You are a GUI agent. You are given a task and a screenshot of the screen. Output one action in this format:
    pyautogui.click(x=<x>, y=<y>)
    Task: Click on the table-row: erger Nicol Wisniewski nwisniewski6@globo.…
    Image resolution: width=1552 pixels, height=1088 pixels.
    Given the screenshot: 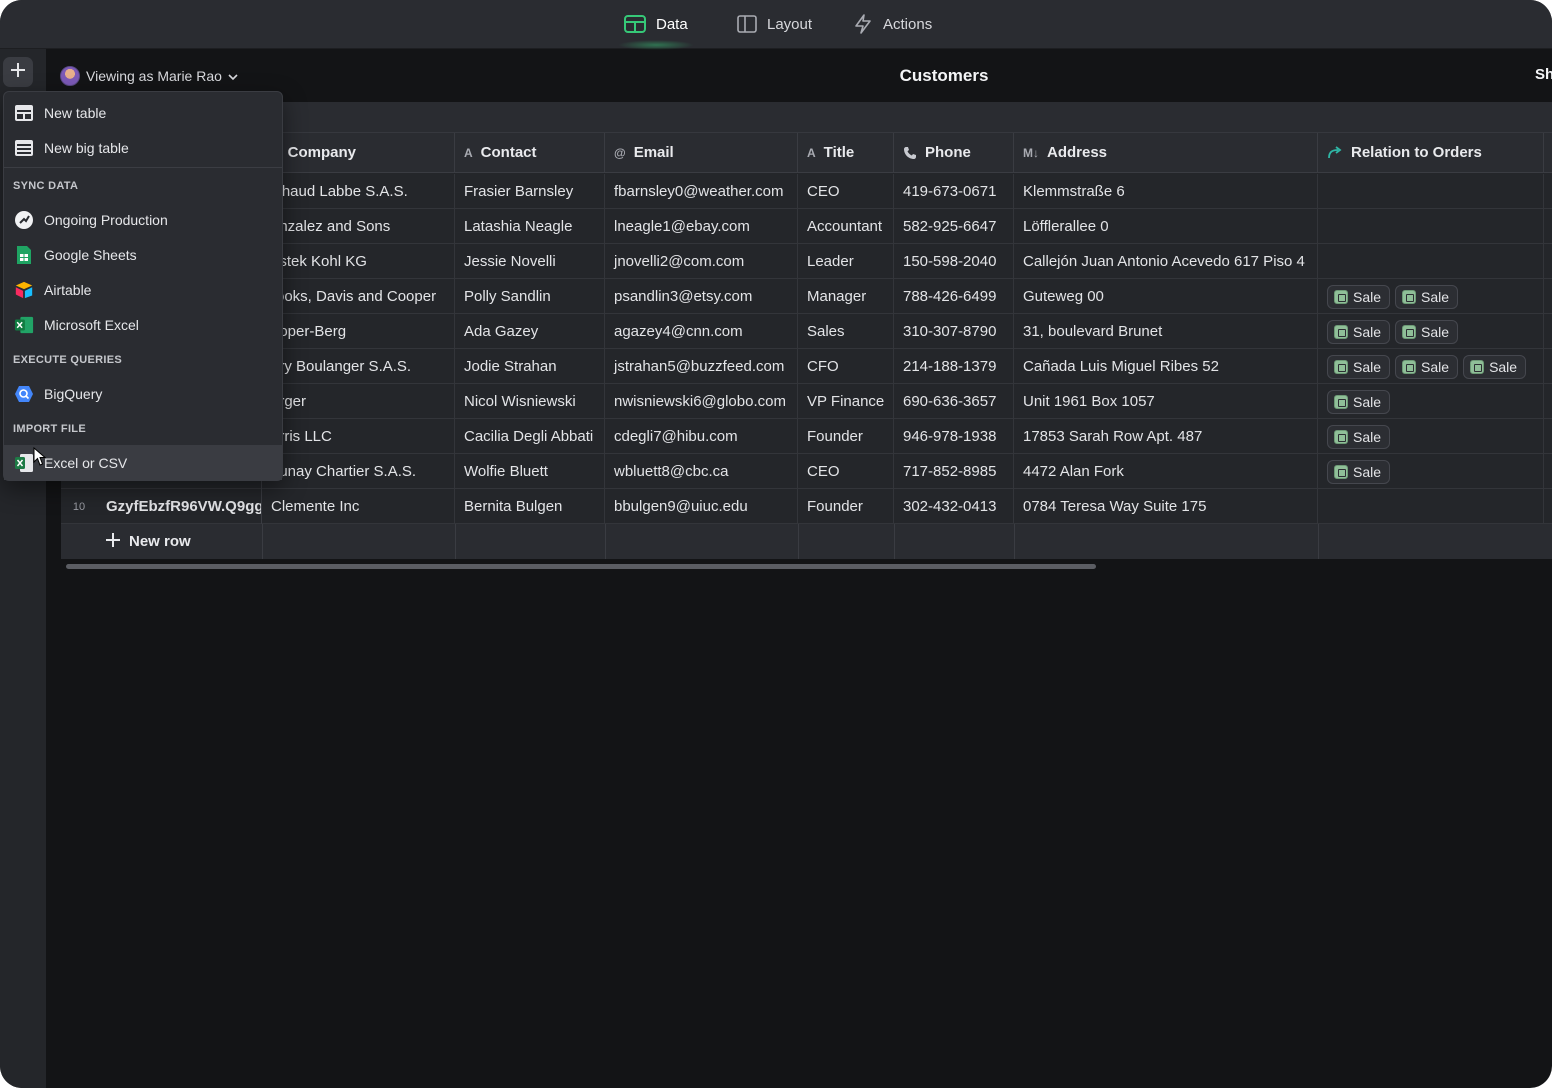 What is the action you would take?
    pyautogui.click(x=806, y=401)
    